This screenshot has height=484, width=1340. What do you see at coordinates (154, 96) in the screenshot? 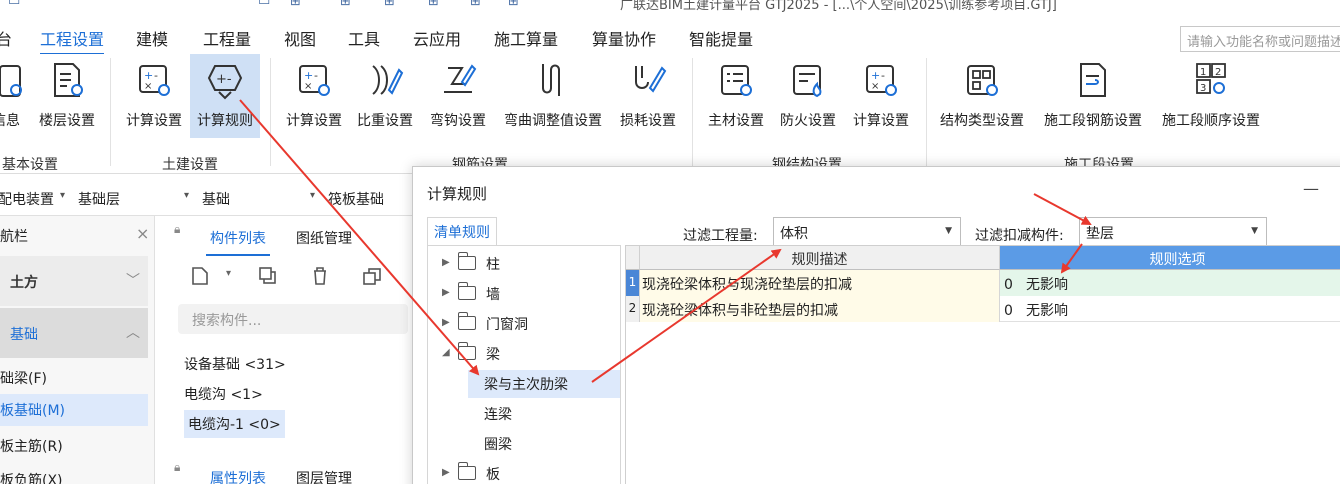
I see `civil-calc-settings-button: + - × 计算设置` at bounding box center [154, 96].